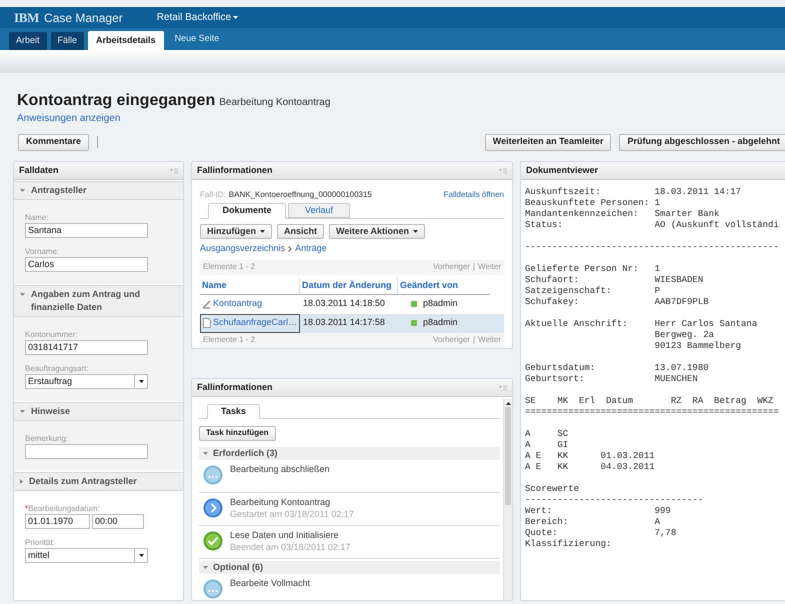 This screenshot has height=604, width=785. I want to click on product-name: Case Manager, so click(83, 18).